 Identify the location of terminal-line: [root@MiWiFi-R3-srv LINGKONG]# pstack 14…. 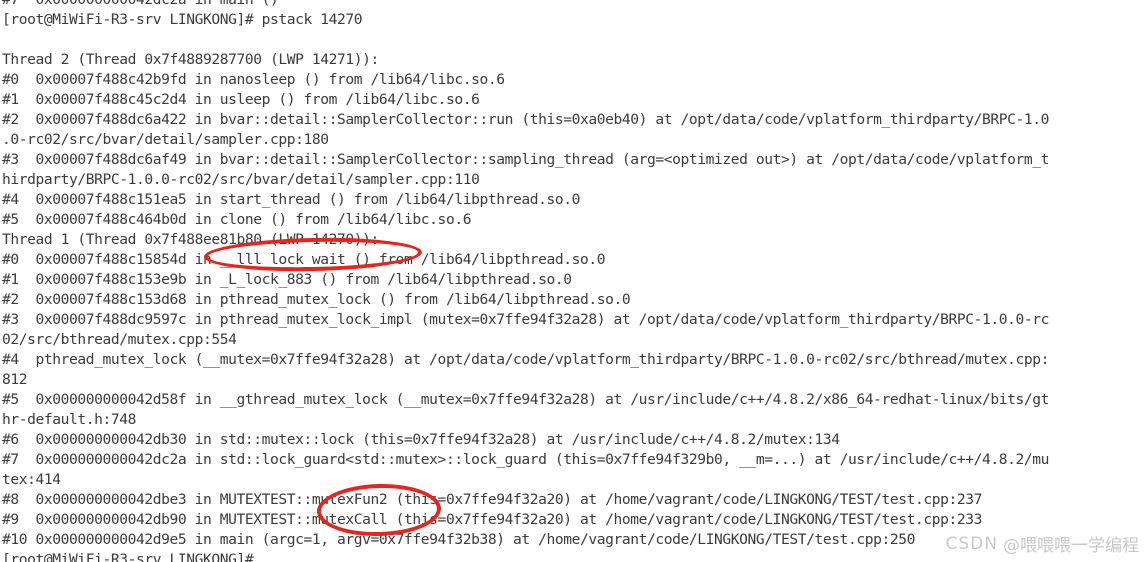
(182, 19).